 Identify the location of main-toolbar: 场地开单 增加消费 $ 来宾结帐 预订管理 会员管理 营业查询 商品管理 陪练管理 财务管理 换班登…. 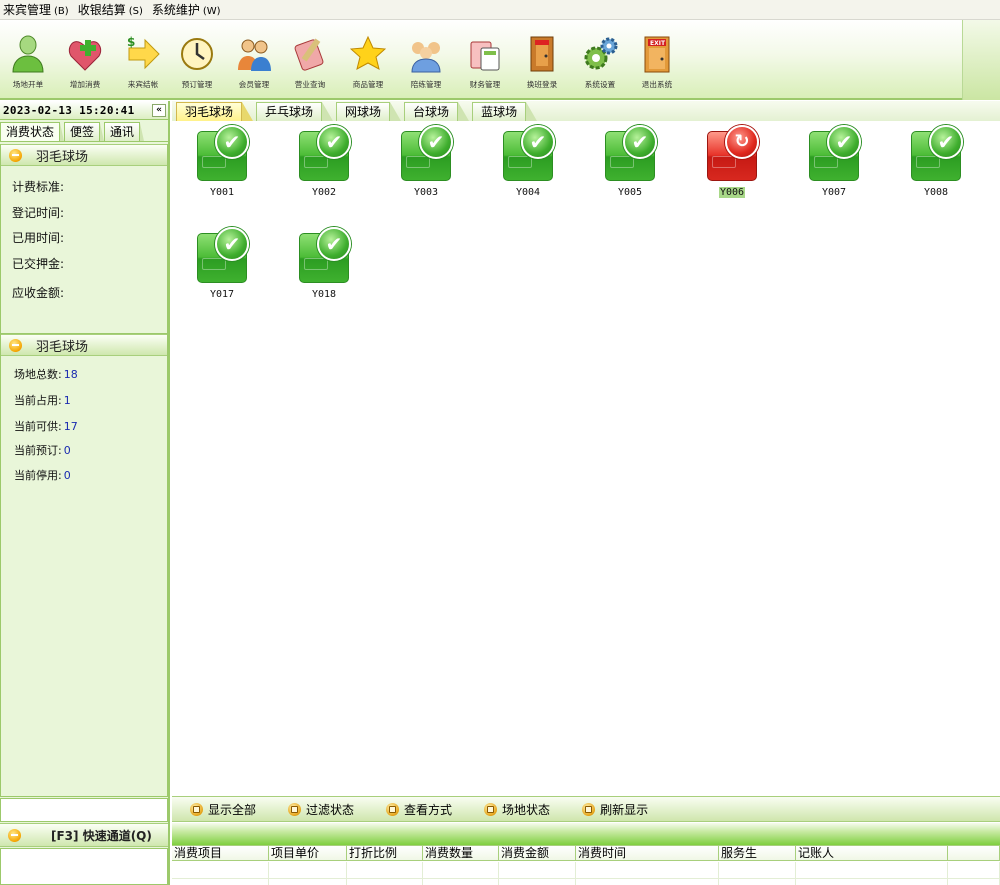
(500, 60).